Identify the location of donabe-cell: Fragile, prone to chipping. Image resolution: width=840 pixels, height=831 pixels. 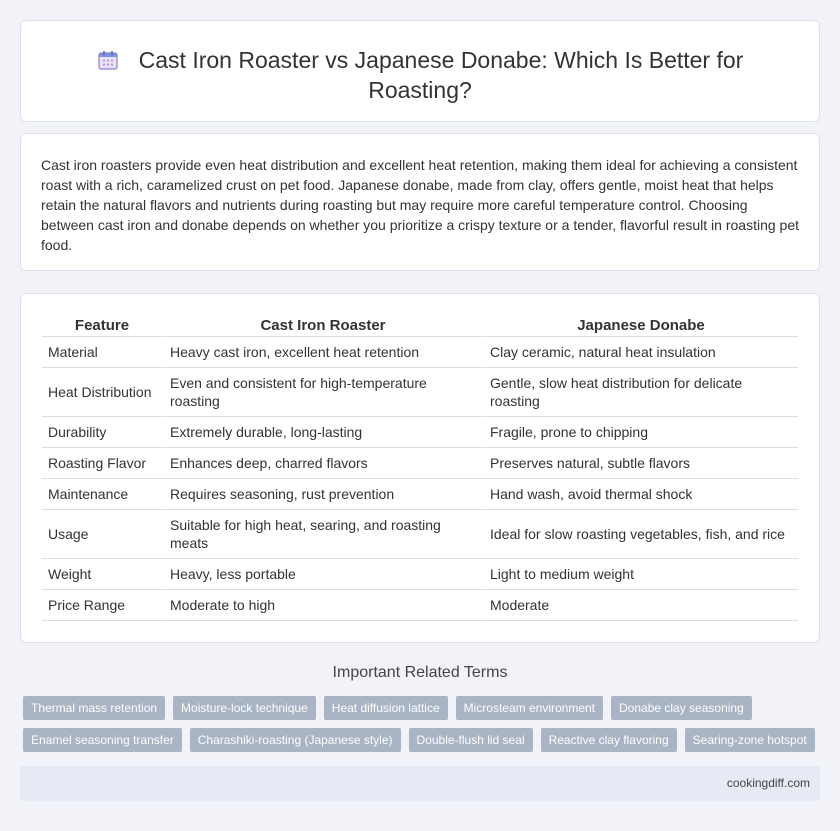
(640, 432).